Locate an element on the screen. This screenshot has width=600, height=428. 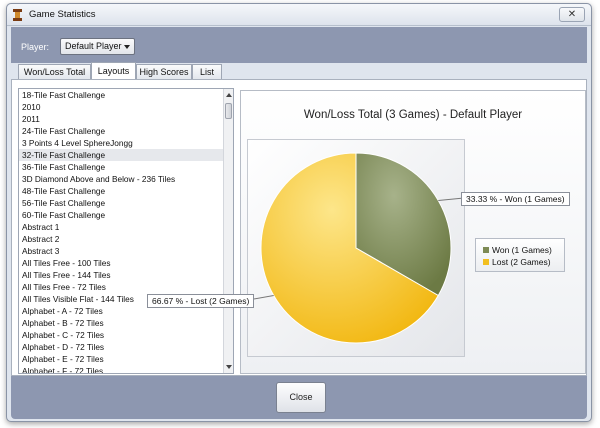
tab-won-loss-total: Won/Loss Total is located at coordinates (54, 71).